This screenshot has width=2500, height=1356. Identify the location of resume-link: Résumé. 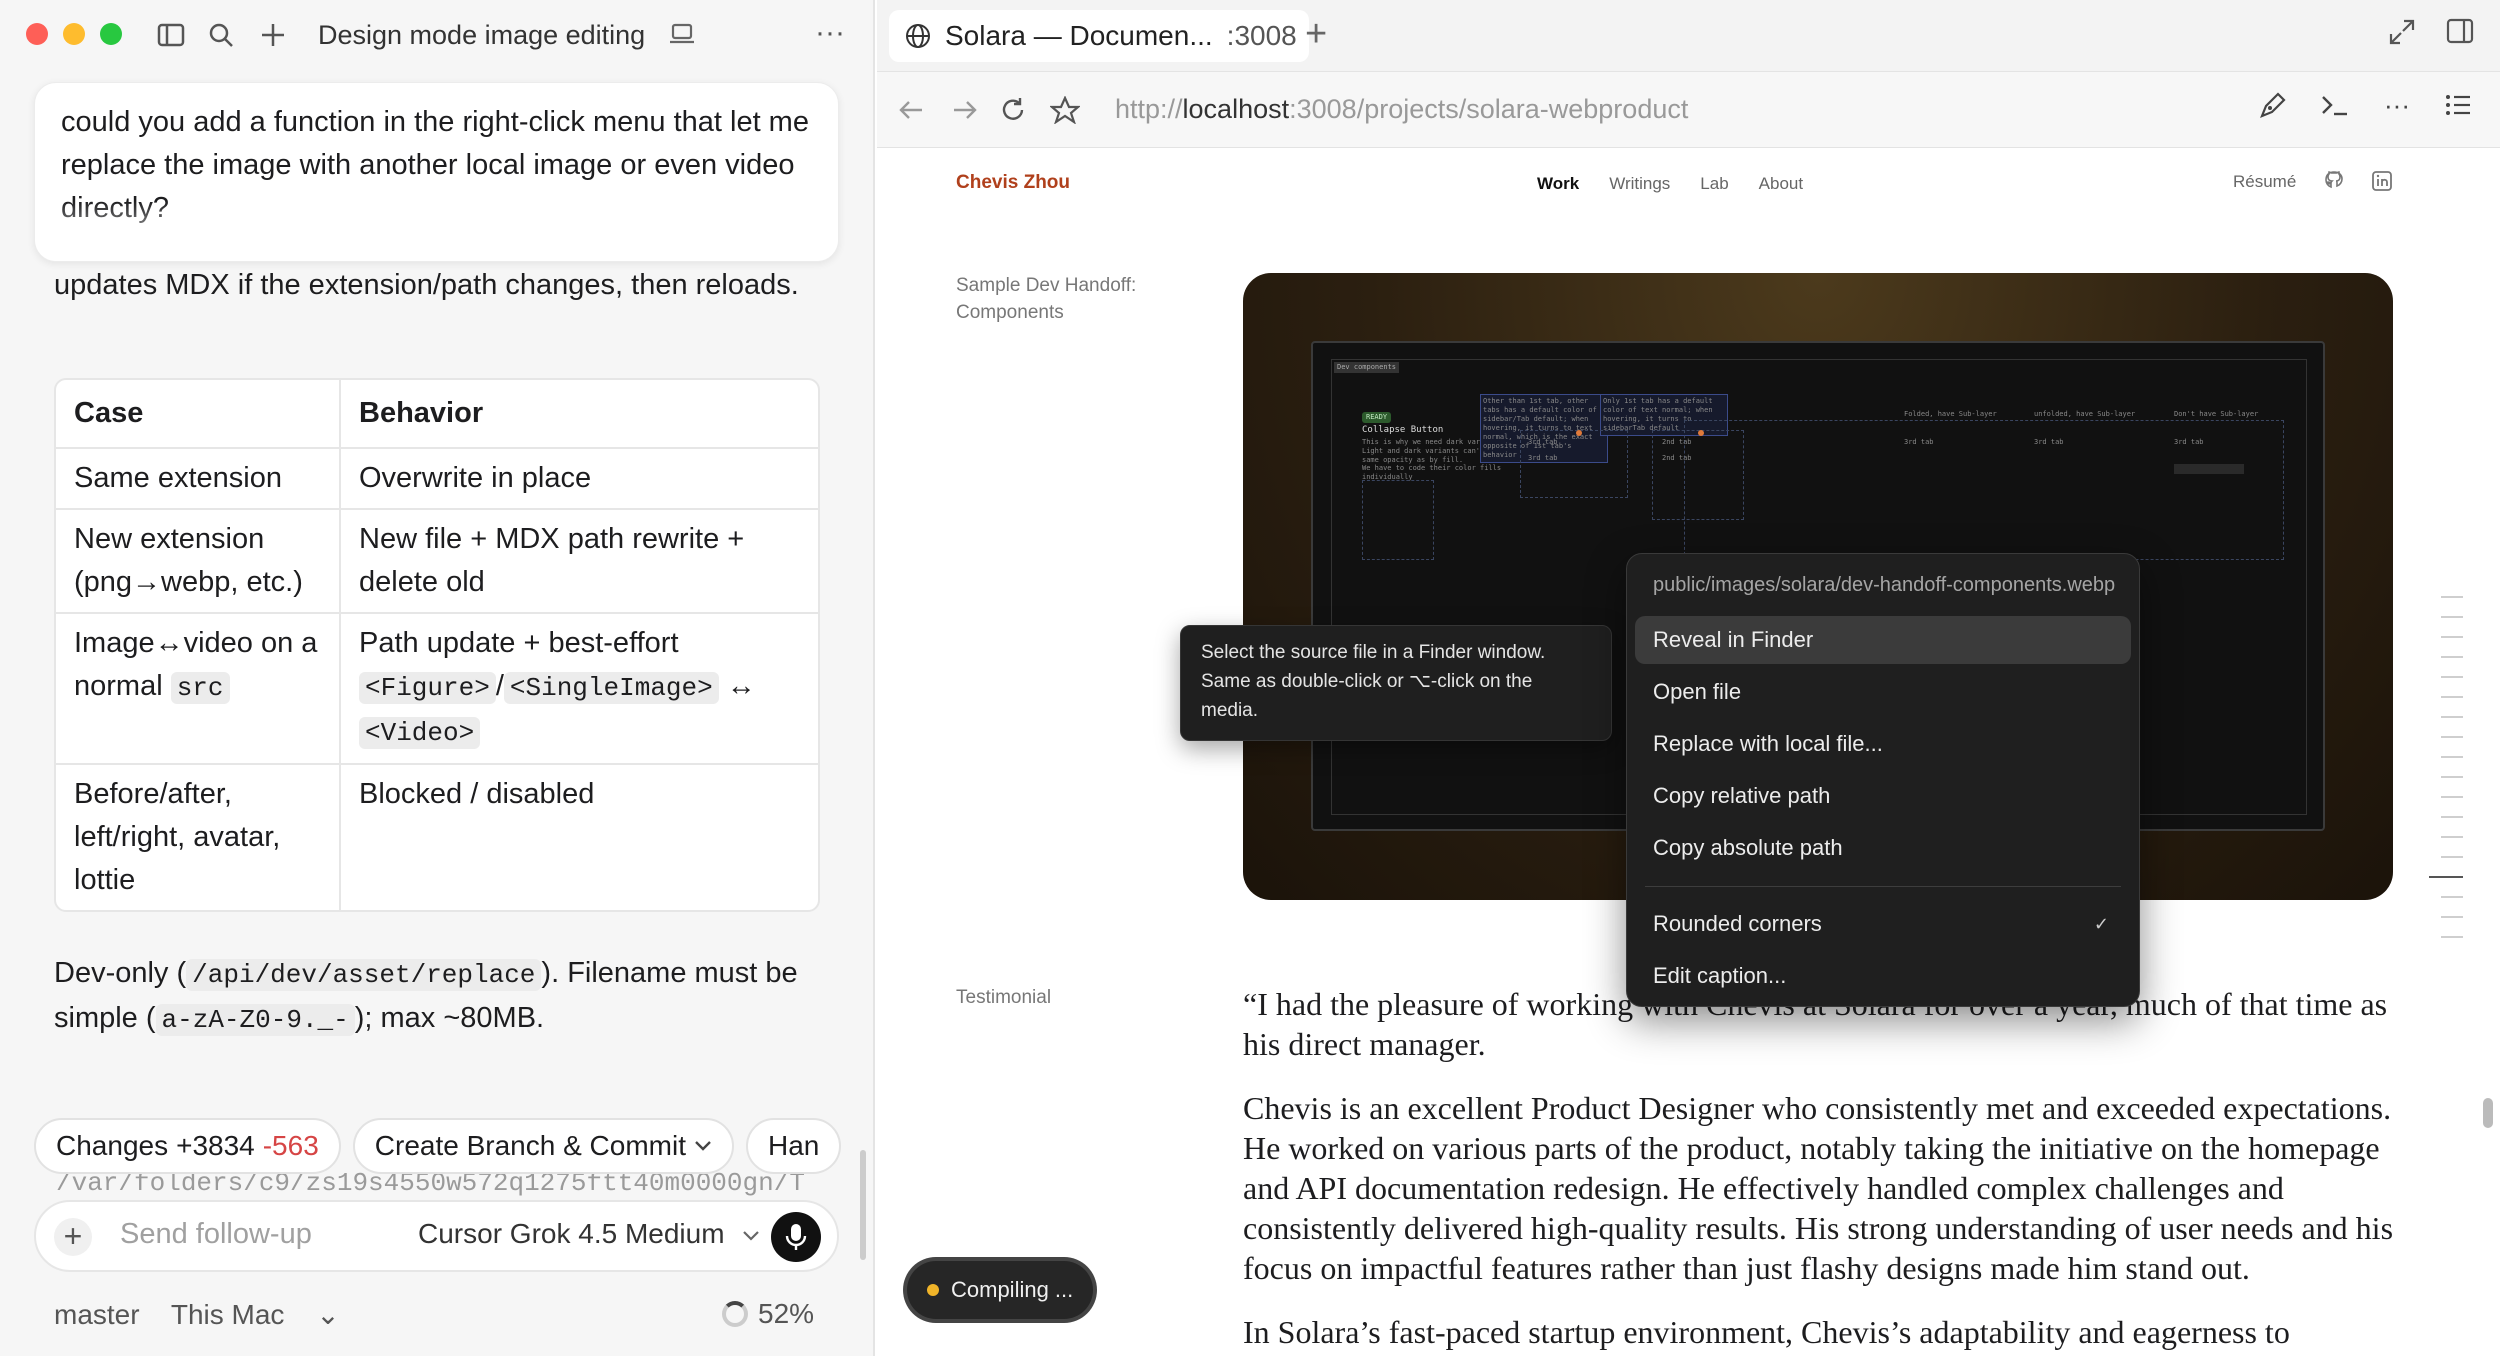
(2264, 182).